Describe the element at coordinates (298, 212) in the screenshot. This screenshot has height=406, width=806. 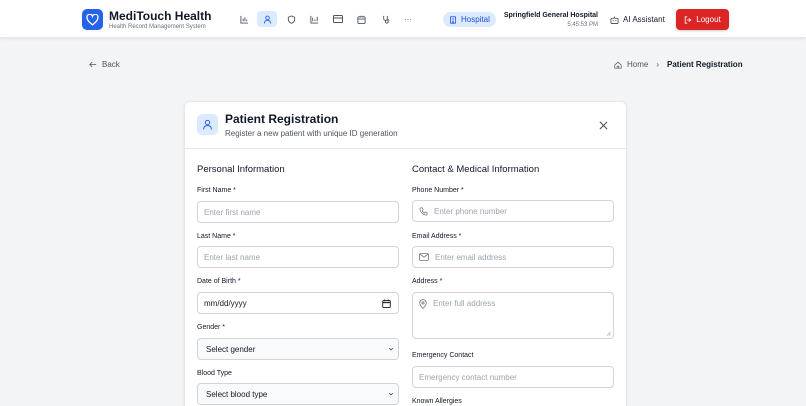
I see `first-name-input: Enter first name` at that location.